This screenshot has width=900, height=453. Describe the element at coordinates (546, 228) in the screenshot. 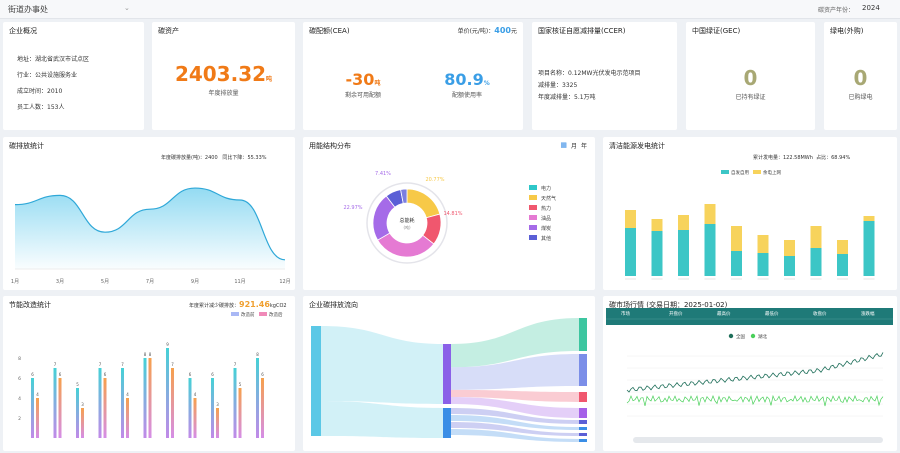

I see `legend-label: 煤炭` at that location.